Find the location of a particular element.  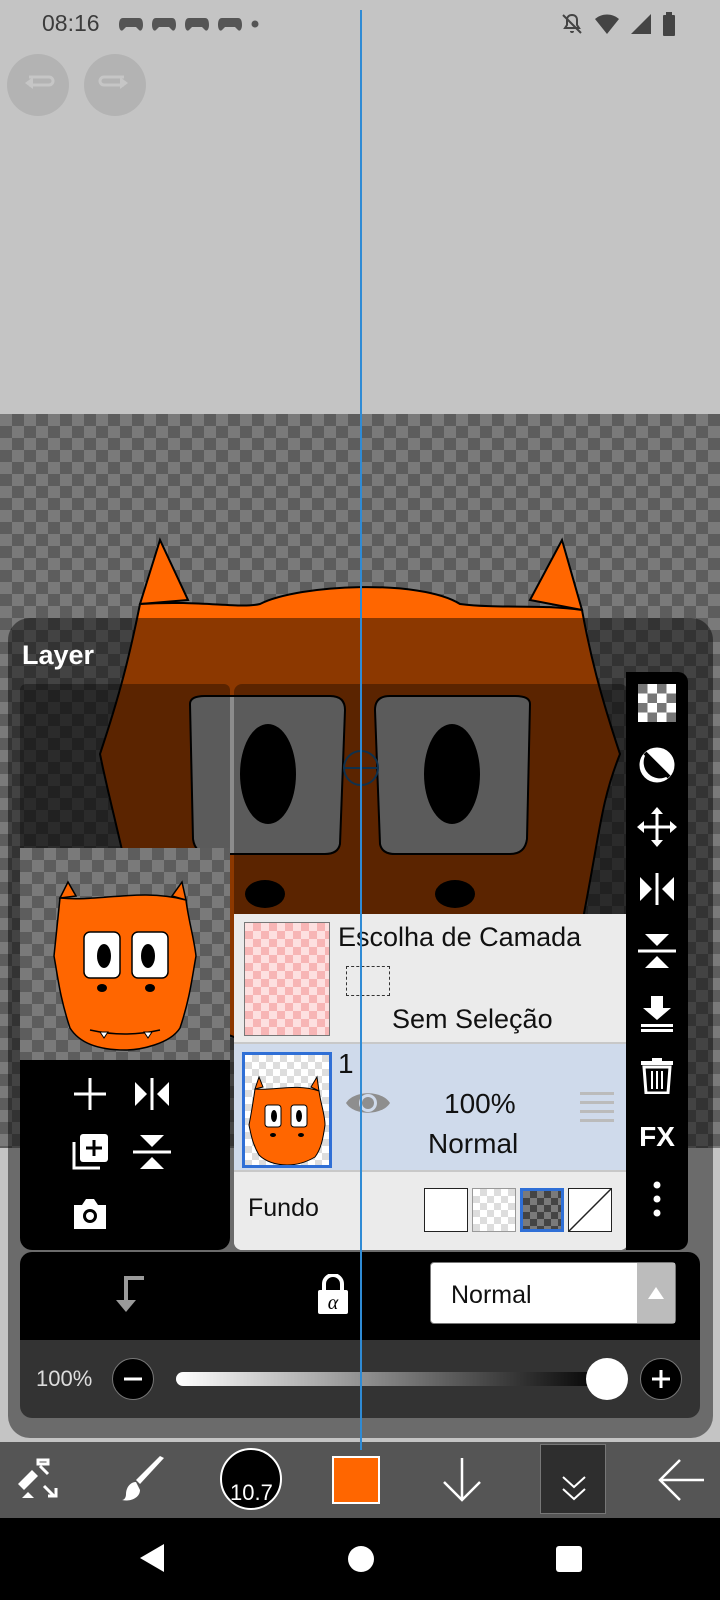

more-button is located at coordinates (657, 1199).